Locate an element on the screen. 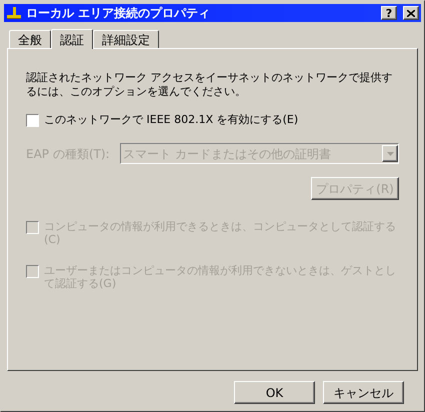 The image size is (425, 412). tab: 全般 is located at coordinates (30, 39).